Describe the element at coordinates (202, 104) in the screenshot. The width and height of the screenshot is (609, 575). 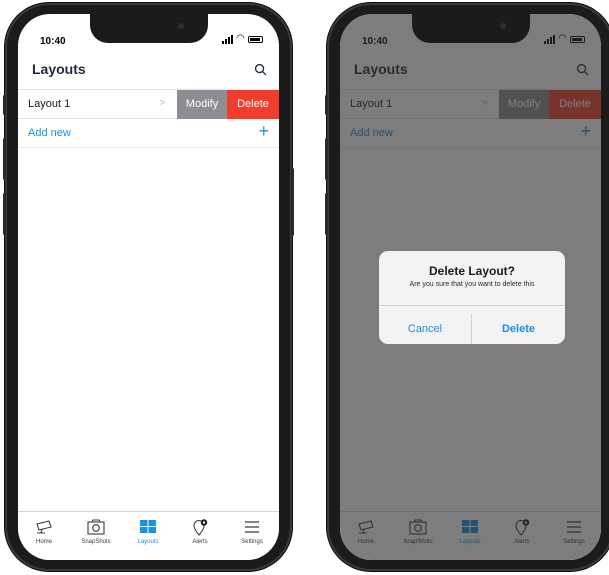
I see `modify-button: Modify` at that location.